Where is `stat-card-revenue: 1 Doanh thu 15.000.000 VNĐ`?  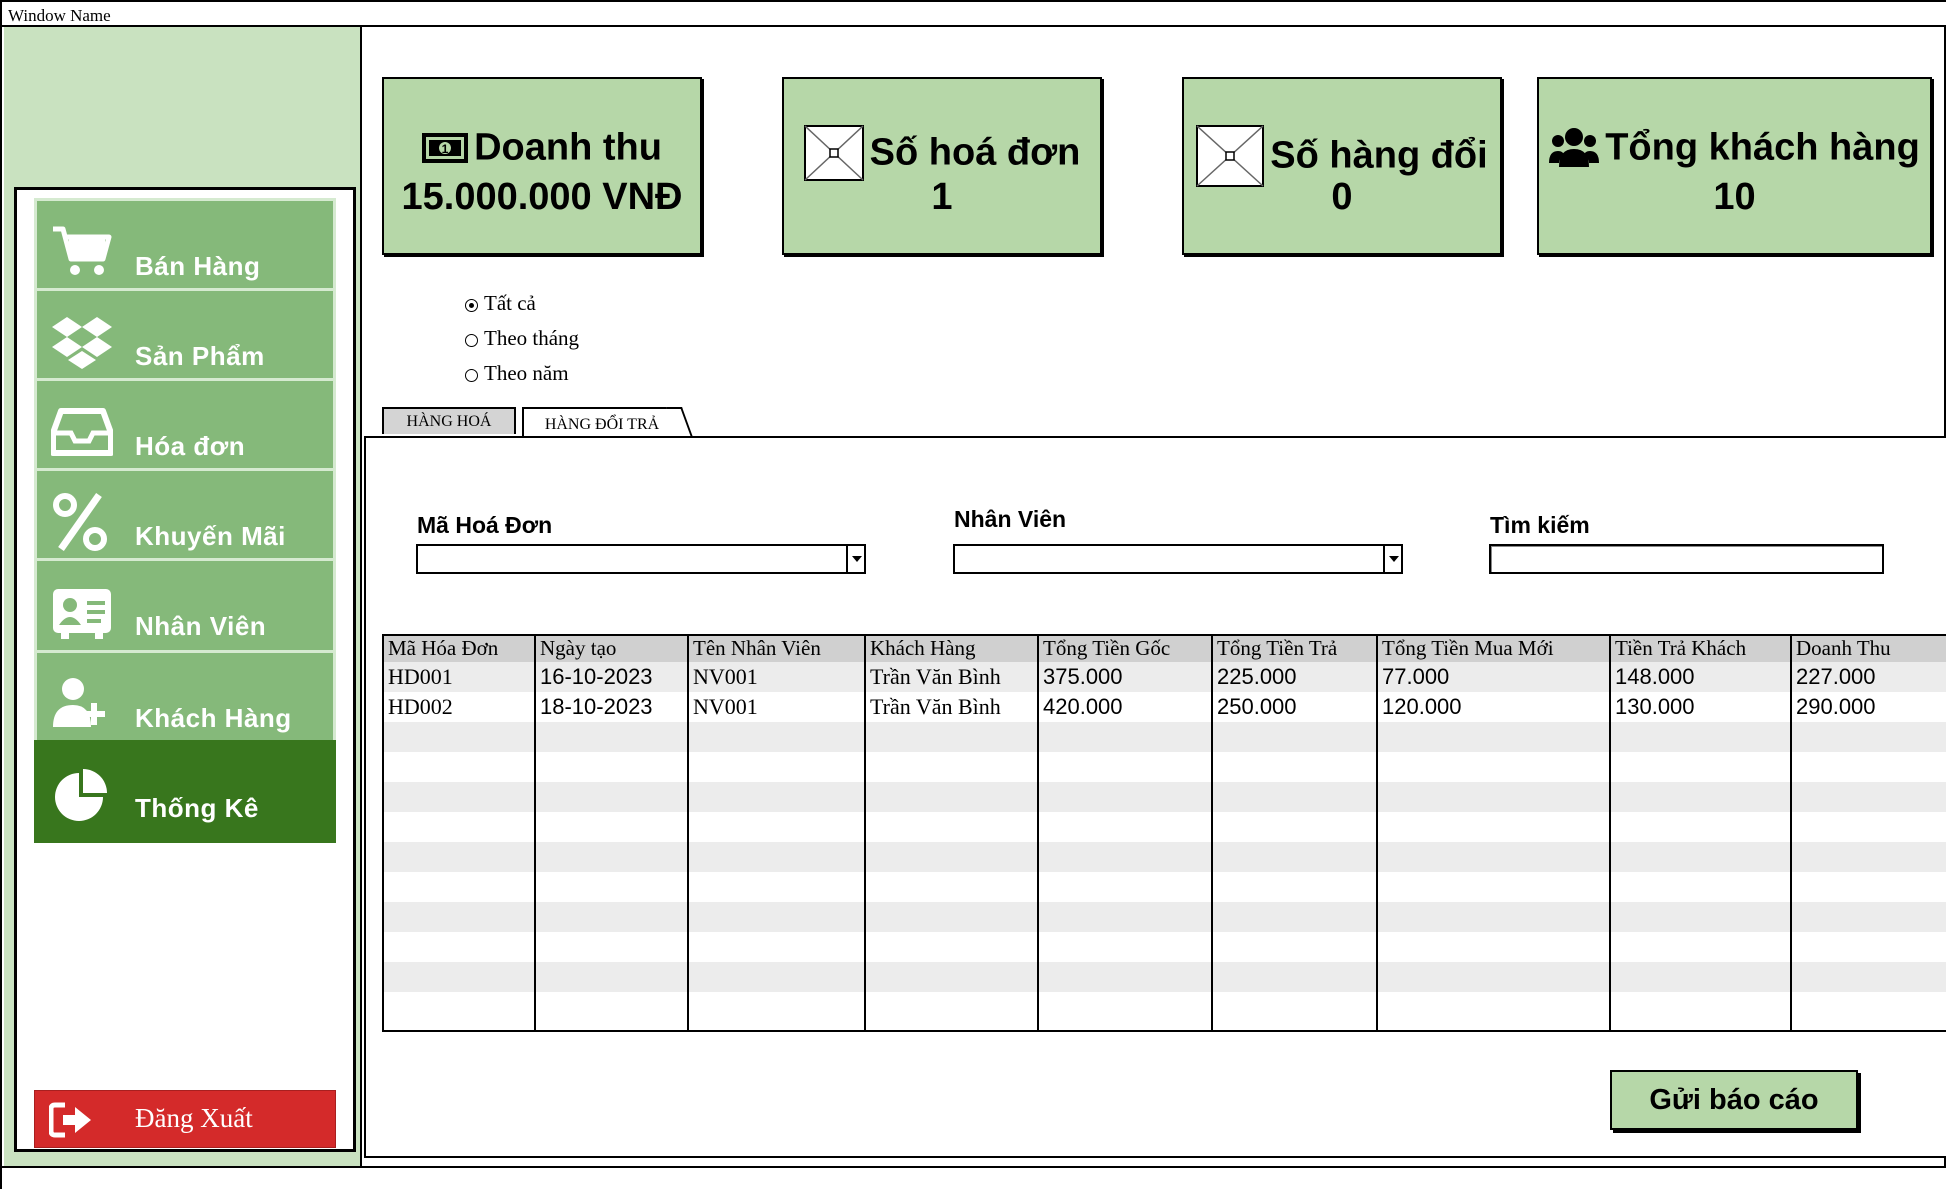 stat-card-revenue: 1 Doanh thu 15.000.000 VNĐ is located at coordinates (542, 166).